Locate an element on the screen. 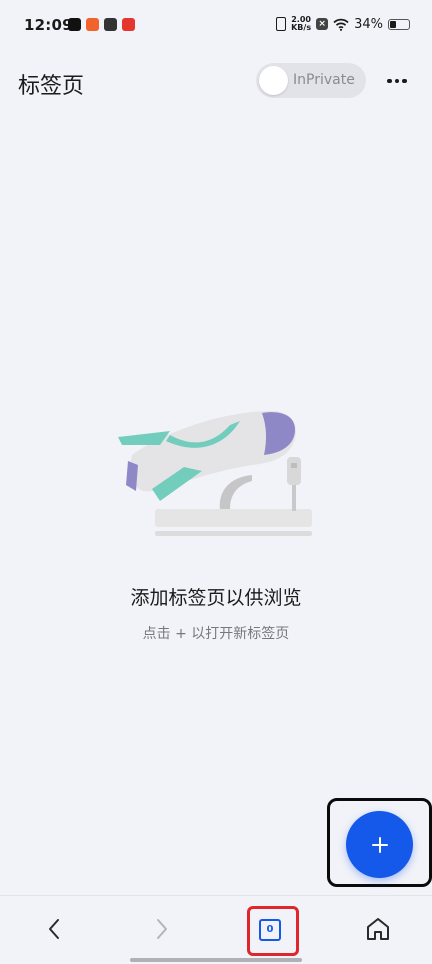 This screenshot has width=432, height=964. home-icon is located at coordinates (378, 929).